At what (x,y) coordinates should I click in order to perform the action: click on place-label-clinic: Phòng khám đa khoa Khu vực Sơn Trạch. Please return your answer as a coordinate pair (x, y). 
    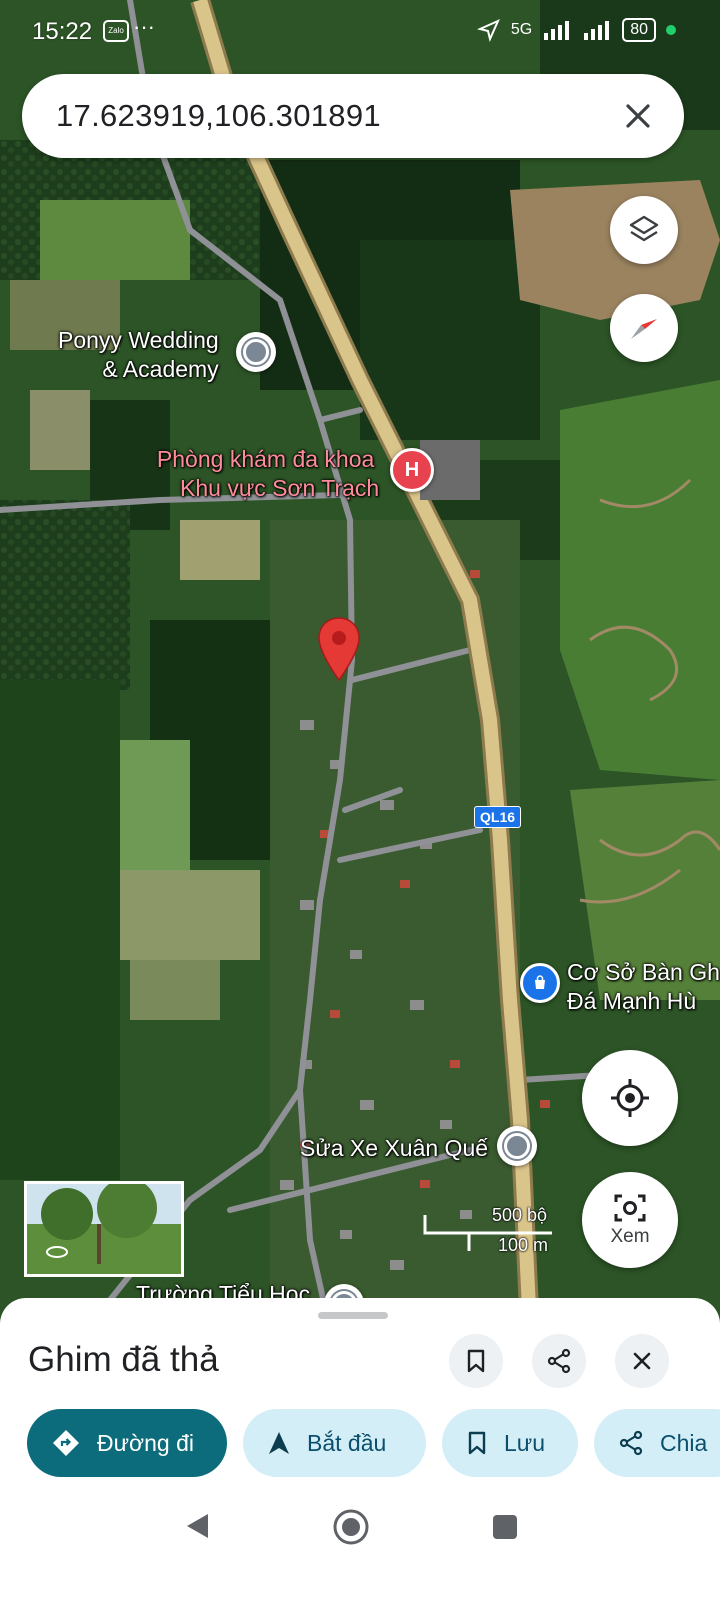
    Looking at the image, I should click on (265, 474).